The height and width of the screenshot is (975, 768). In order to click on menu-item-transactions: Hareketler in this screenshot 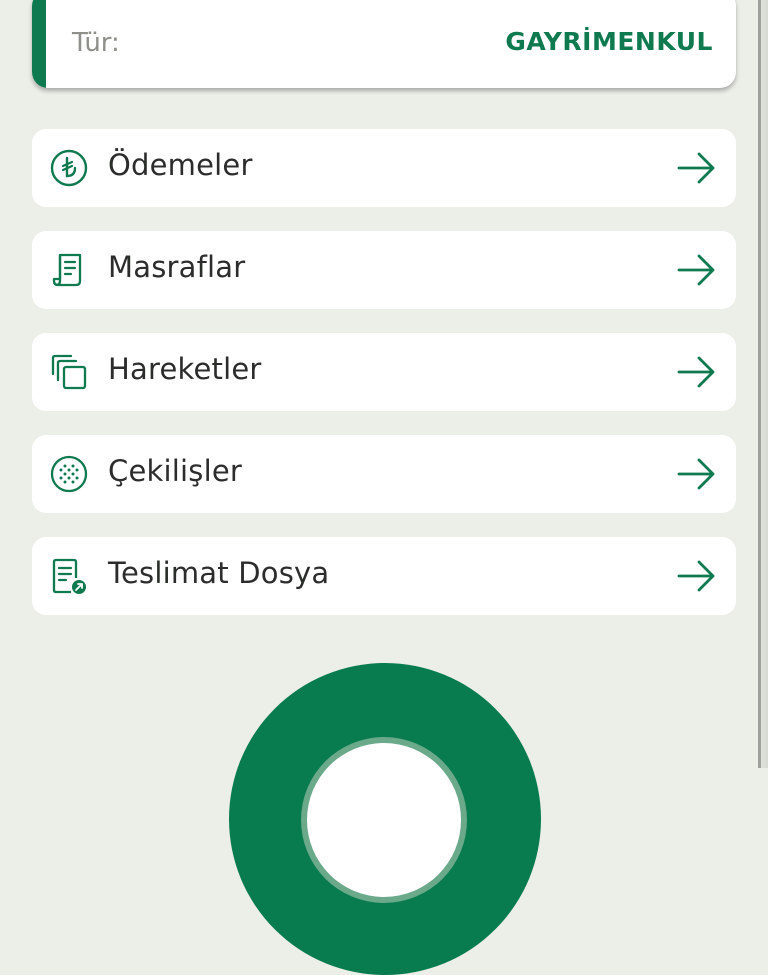, I will do `click(384, 372)`.